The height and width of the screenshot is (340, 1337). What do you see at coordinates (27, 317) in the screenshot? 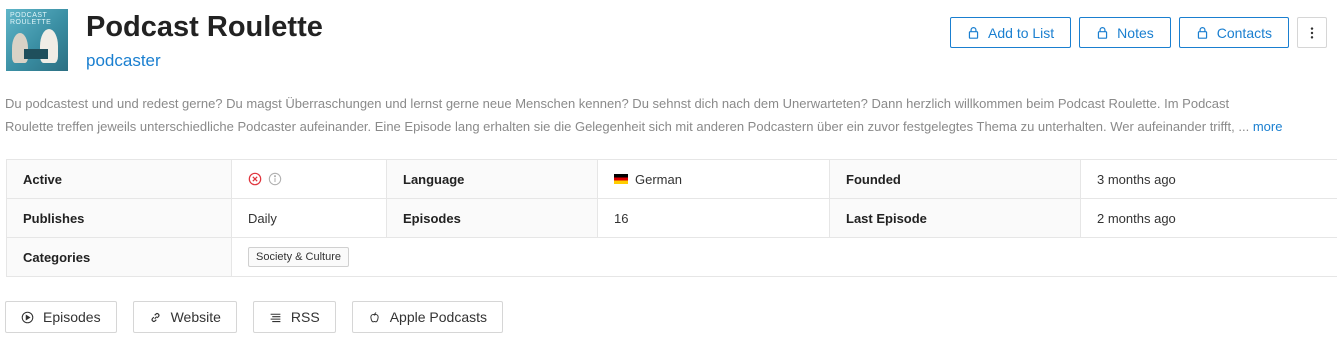
I see `play-circle-icon` at bounding box center [27, 317].